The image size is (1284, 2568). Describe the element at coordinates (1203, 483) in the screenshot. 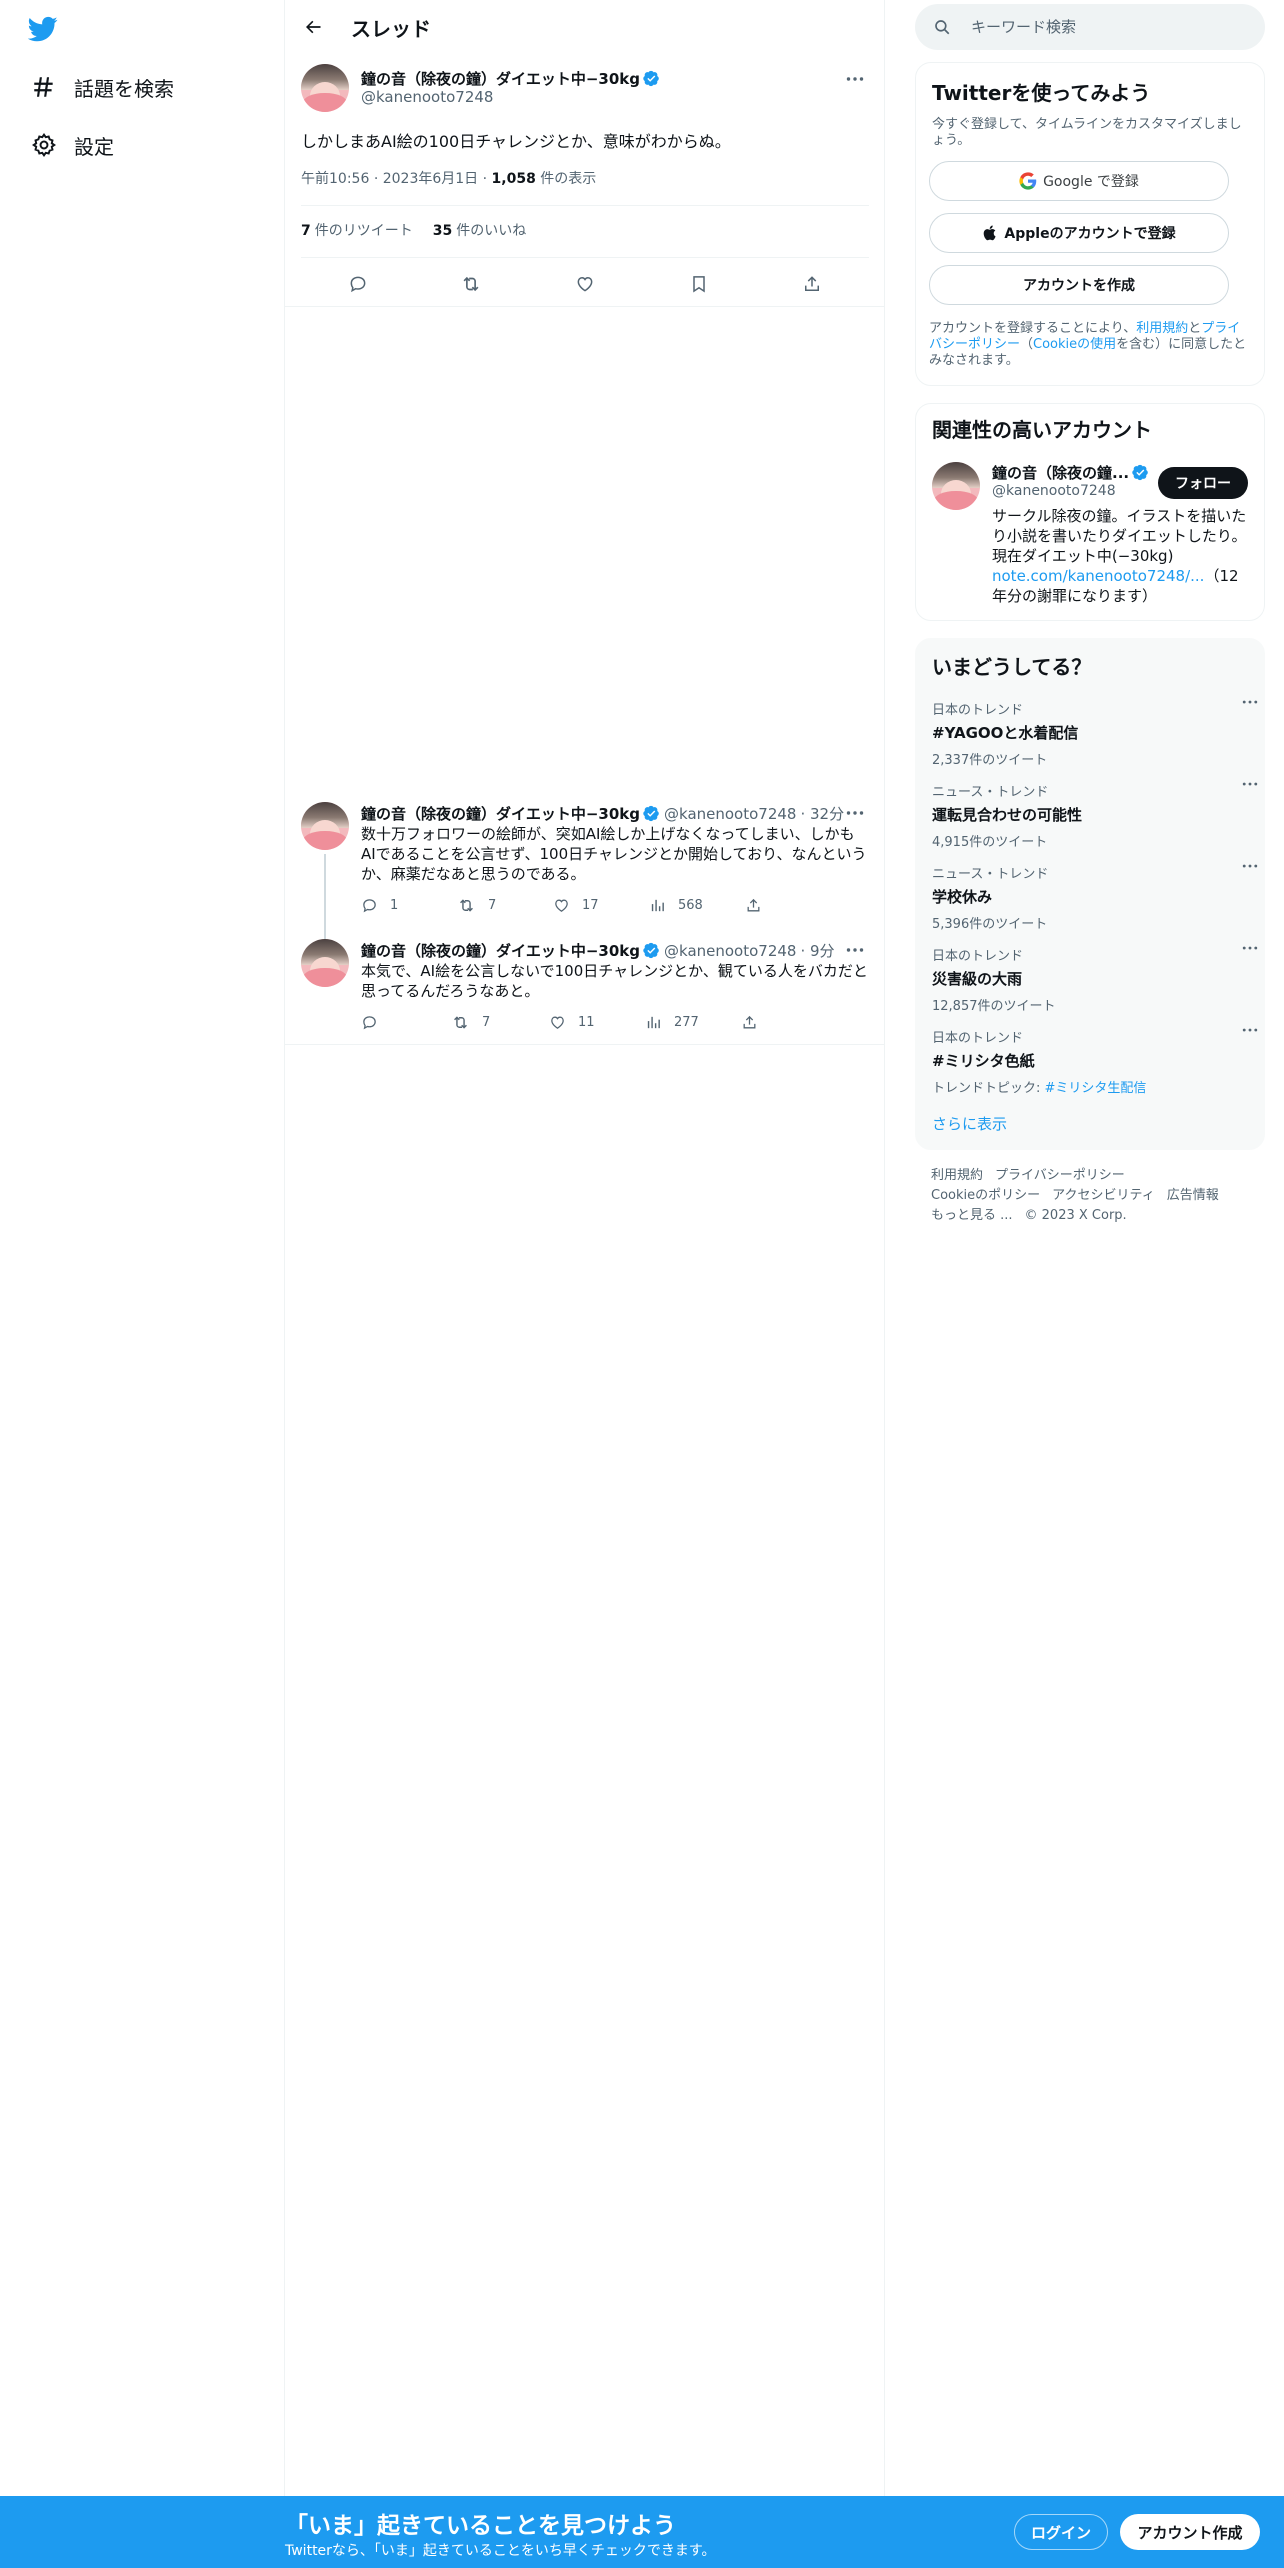

I see `follow-button: フォロー` at that location.